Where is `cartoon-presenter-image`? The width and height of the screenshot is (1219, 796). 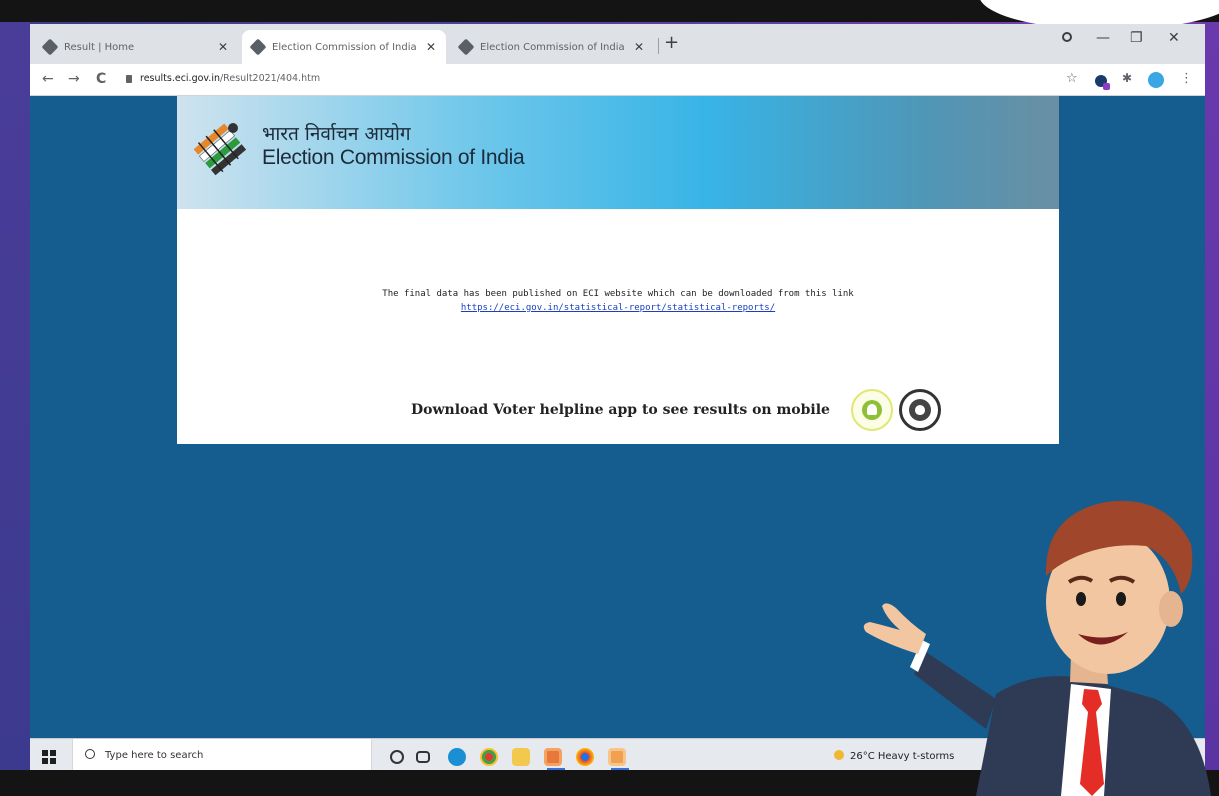
cartoon-presenter-image is located at coordinates (1037, 648).